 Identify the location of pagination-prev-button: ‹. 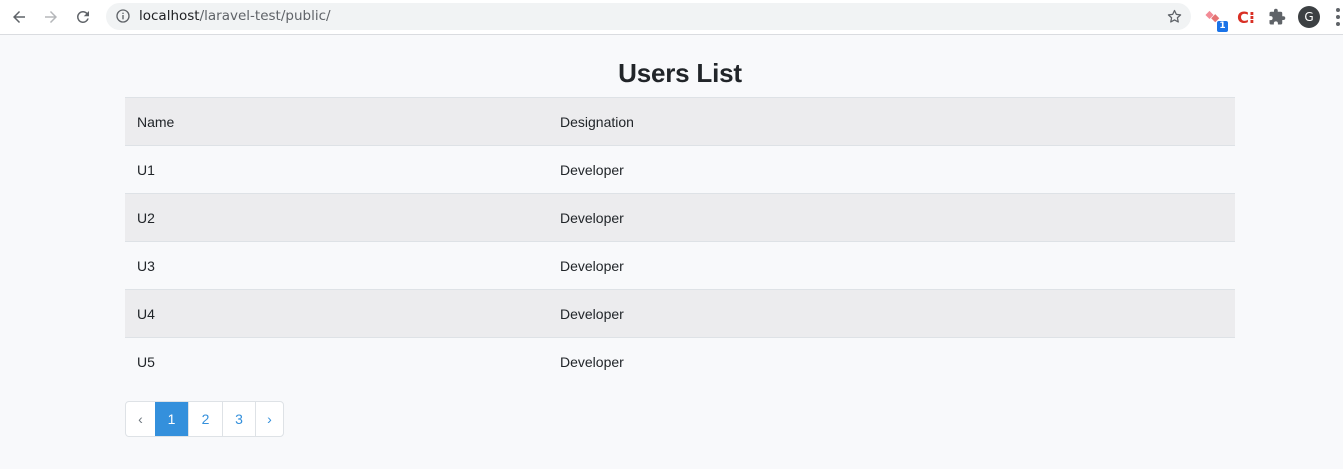
(140, 419).